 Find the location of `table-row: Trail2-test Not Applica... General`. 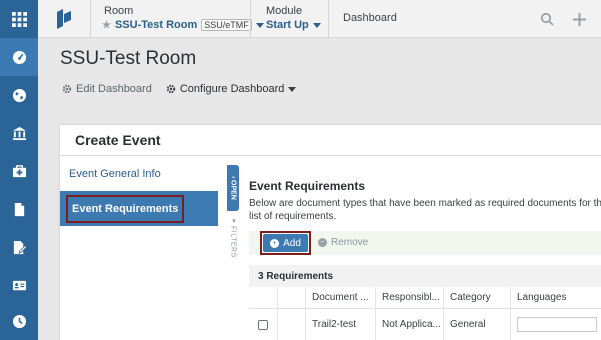

table-row: Trail2-test Not Applica... General is located at coordinates (425, 324).